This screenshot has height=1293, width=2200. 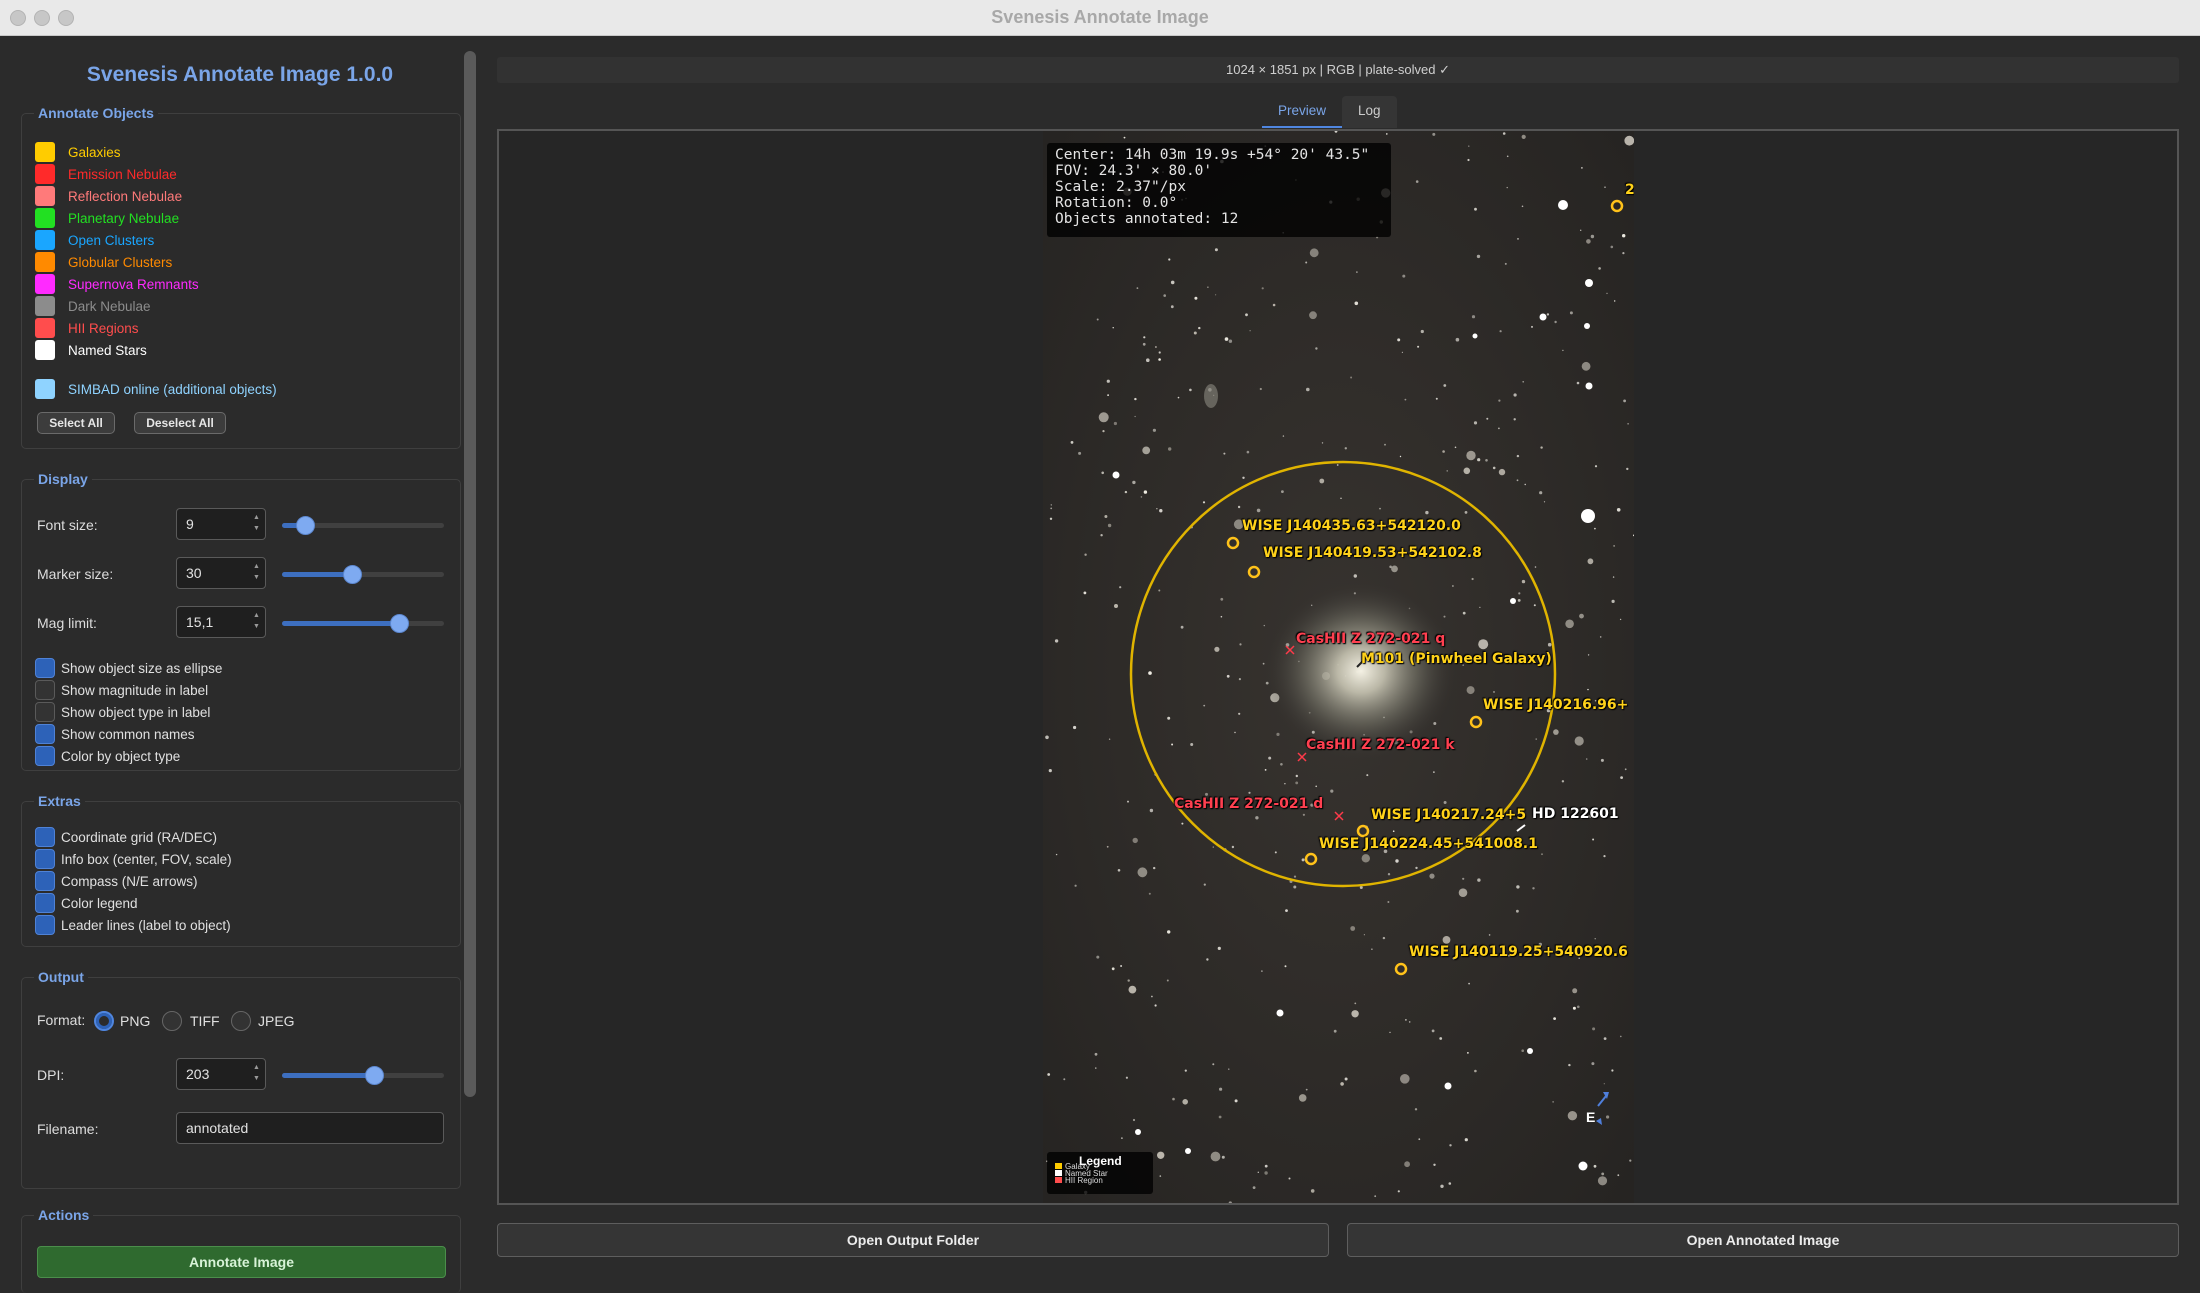 I want to click on object-type-toggle: Named Stars, so click(x=91, y=350).